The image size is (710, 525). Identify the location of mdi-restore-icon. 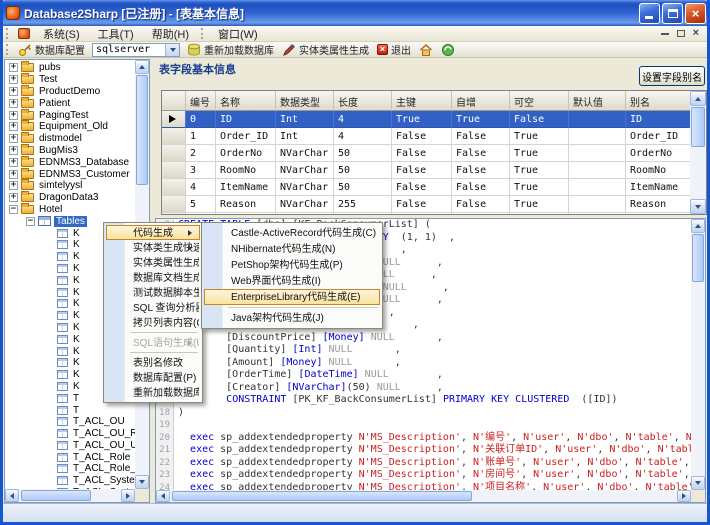
(680, 33).